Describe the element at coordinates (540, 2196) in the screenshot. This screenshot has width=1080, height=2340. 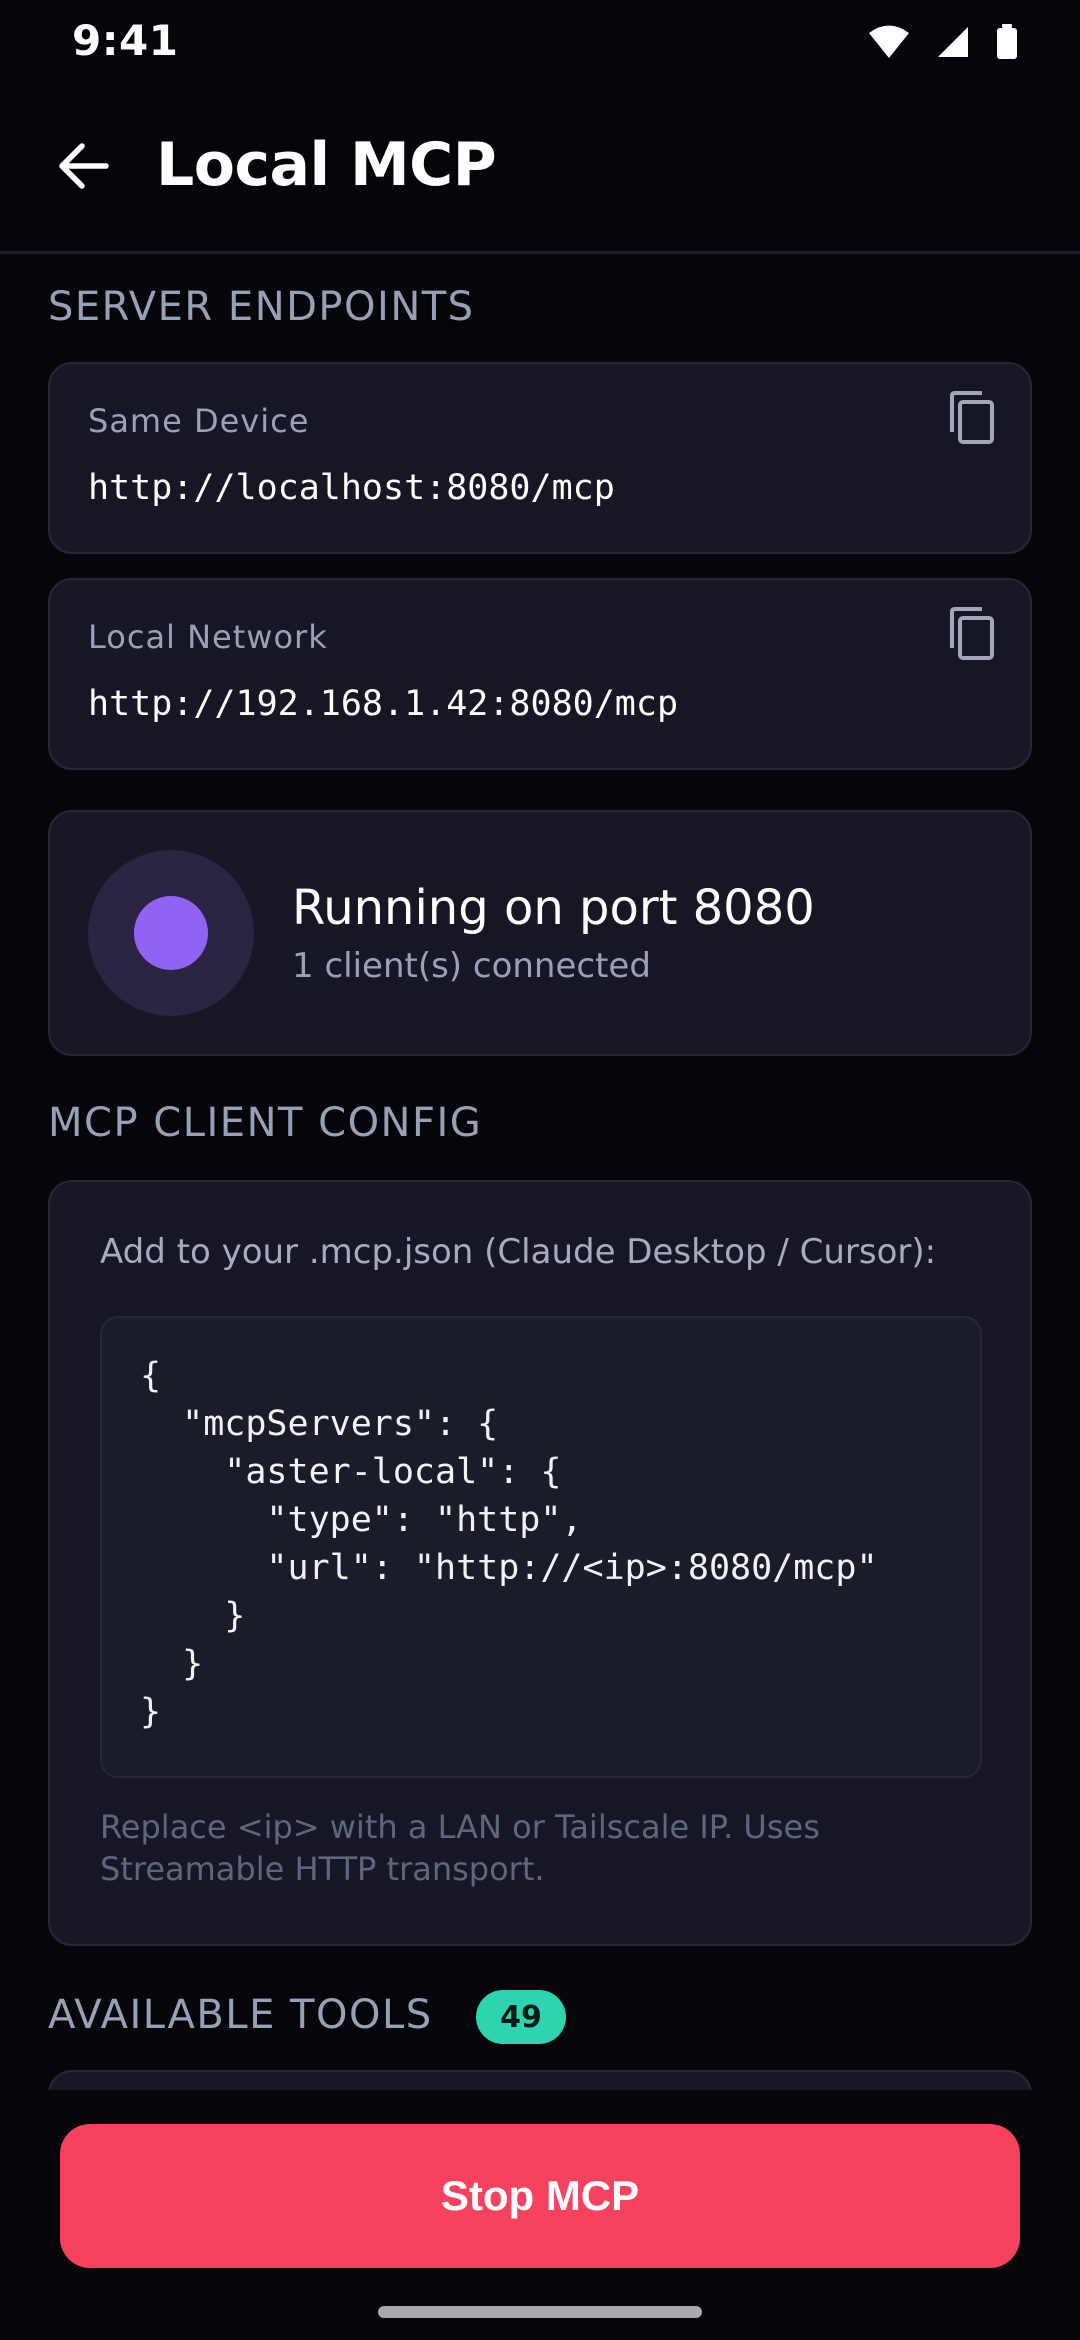
I see `stop-mcp-button: Stop MCP` at that location.